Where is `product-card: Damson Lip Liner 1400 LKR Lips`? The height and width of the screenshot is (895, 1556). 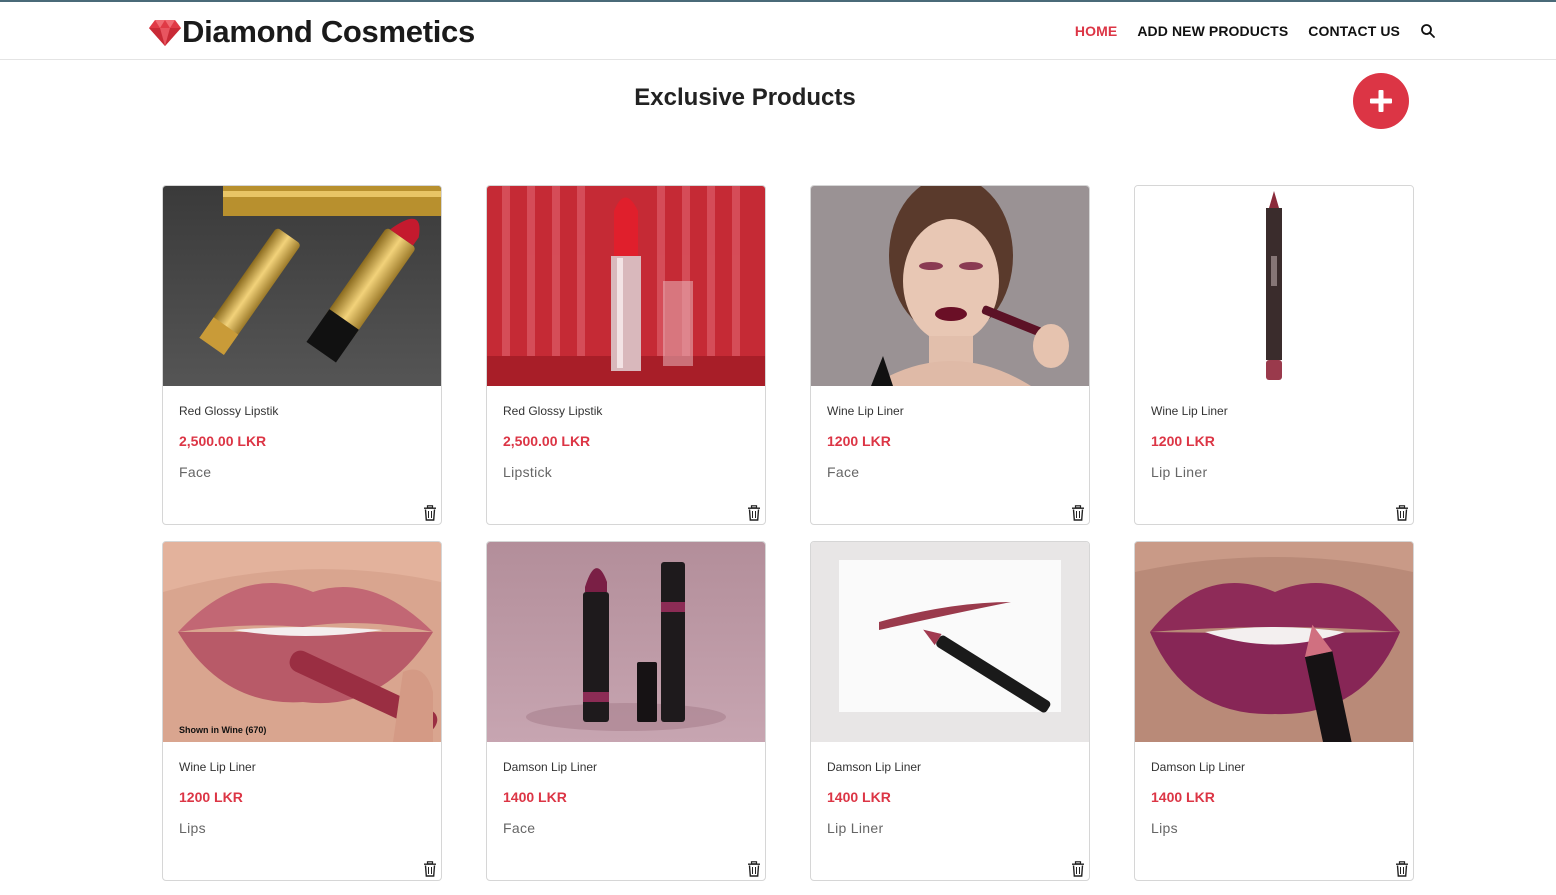
product-card: Damson Lip Liner 1400 LKR Lips is located at coordinates (1274, 711).